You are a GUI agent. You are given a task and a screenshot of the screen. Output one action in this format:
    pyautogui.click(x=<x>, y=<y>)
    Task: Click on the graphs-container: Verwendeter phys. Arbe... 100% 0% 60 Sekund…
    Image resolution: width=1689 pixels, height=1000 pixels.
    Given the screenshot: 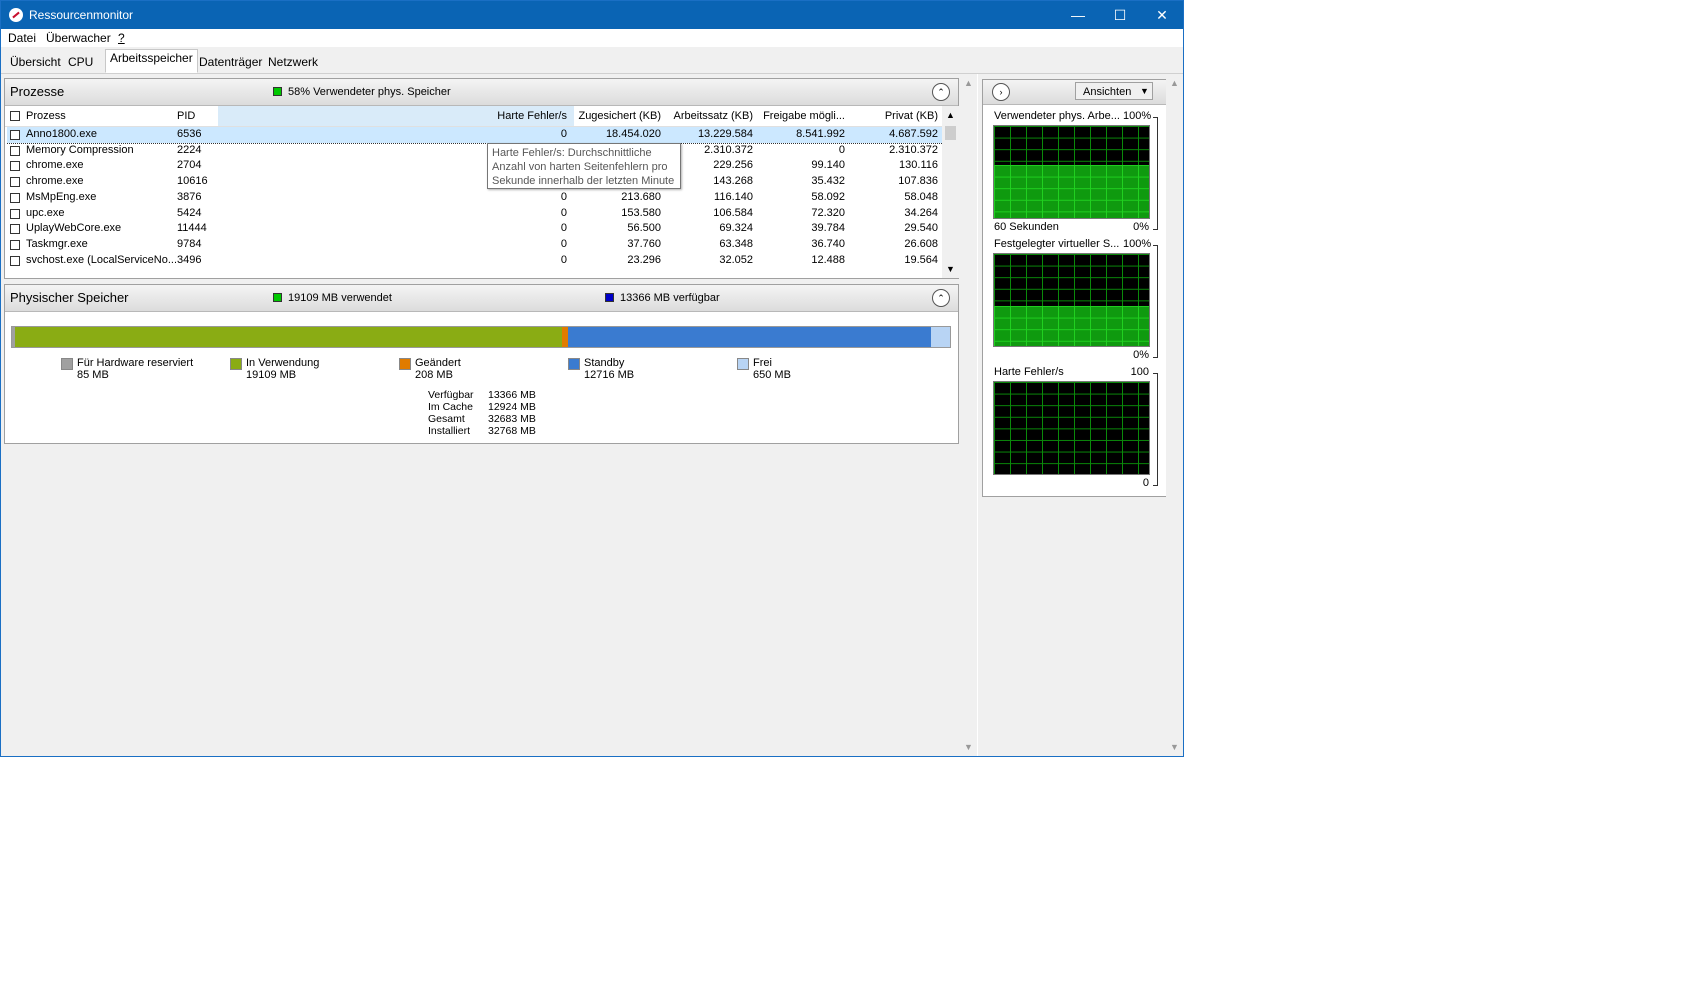 What is the action you would take?
    pyautogui.click(x=1074, y=299)
    